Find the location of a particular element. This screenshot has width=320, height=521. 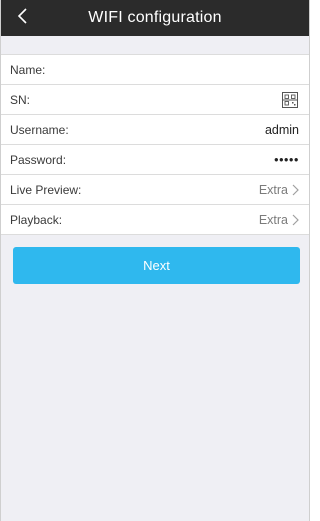

playback-value: Extra is located at coordinates (273, 219).